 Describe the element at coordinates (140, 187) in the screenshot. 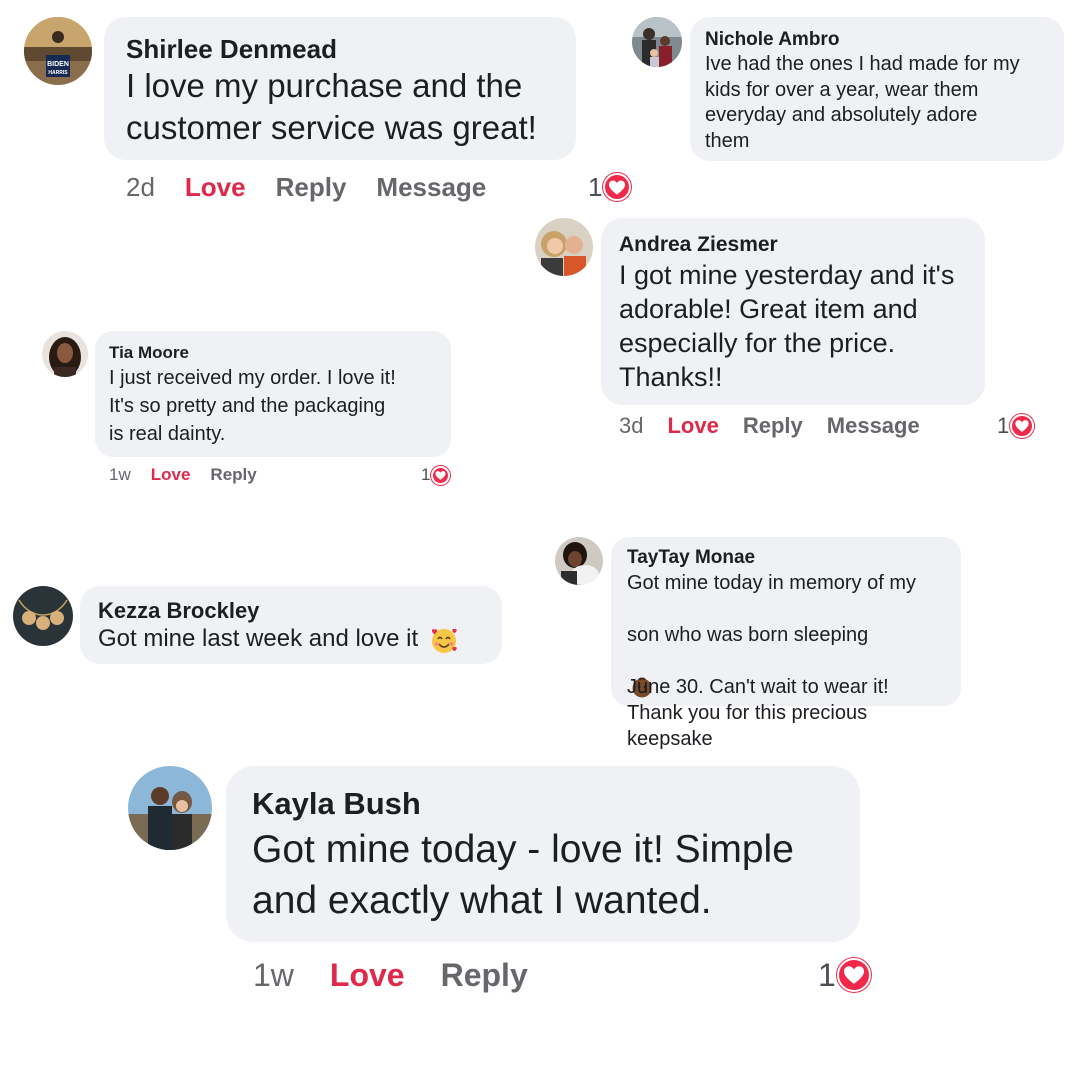

I see `comment-time: 2d` at that location.